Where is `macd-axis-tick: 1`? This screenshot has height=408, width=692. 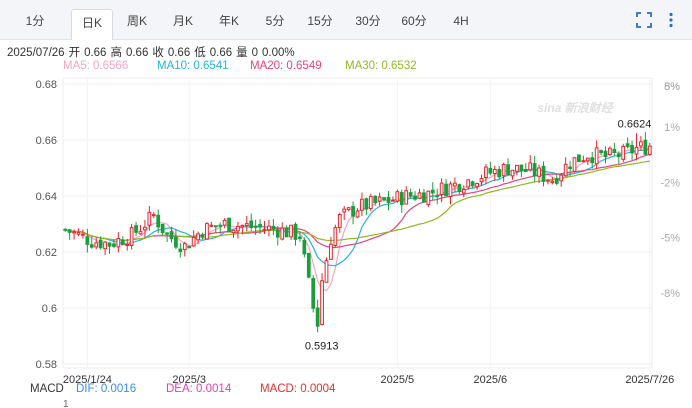
macd-axis-tick: 1 is located at coordinates (66, 403).